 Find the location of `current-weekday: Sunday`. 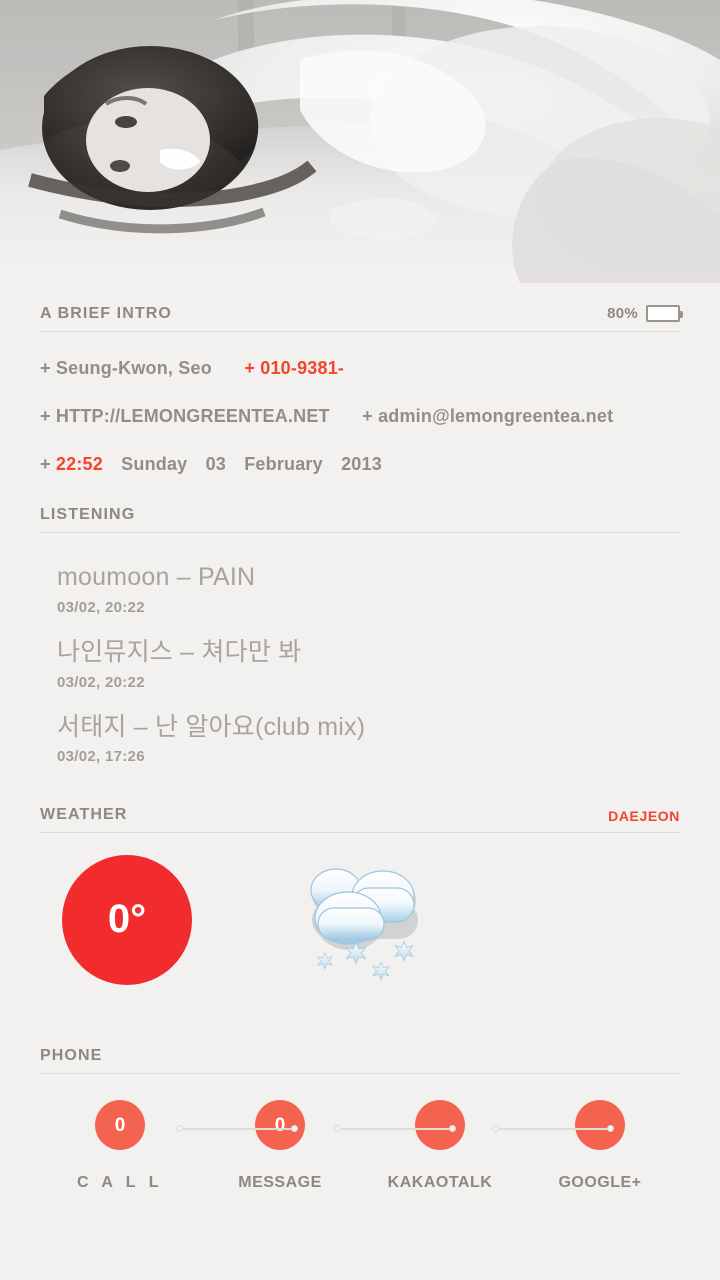

current-weekday: Sunday is located at coordinates (154, 464).